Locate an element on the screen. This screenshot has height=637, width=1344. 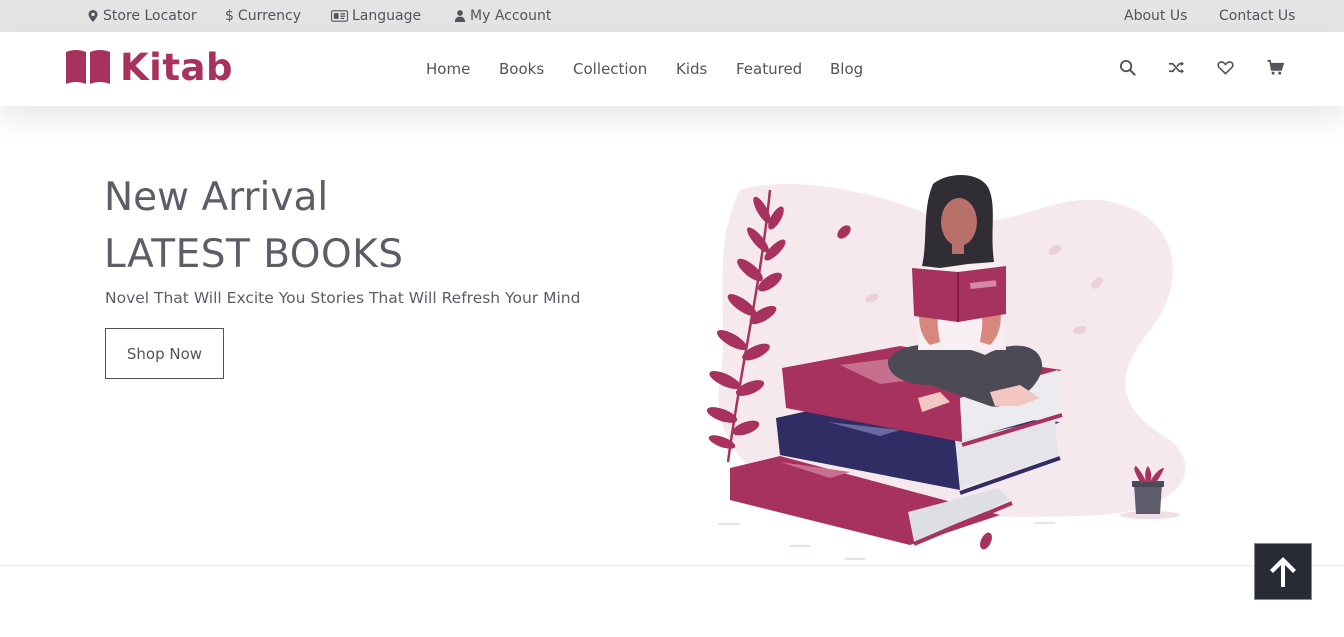
my-account-label: My Account is located at coordinates (511, 16).